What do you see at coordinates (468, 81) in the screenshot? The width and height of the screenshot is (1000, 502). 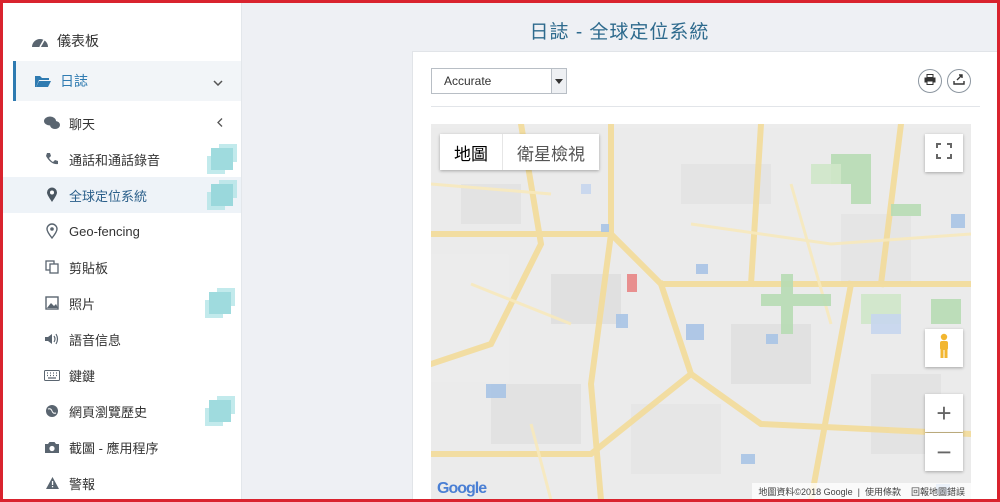 I see `accuracy-select-value: Accurate` at bounding box center [468, 81].